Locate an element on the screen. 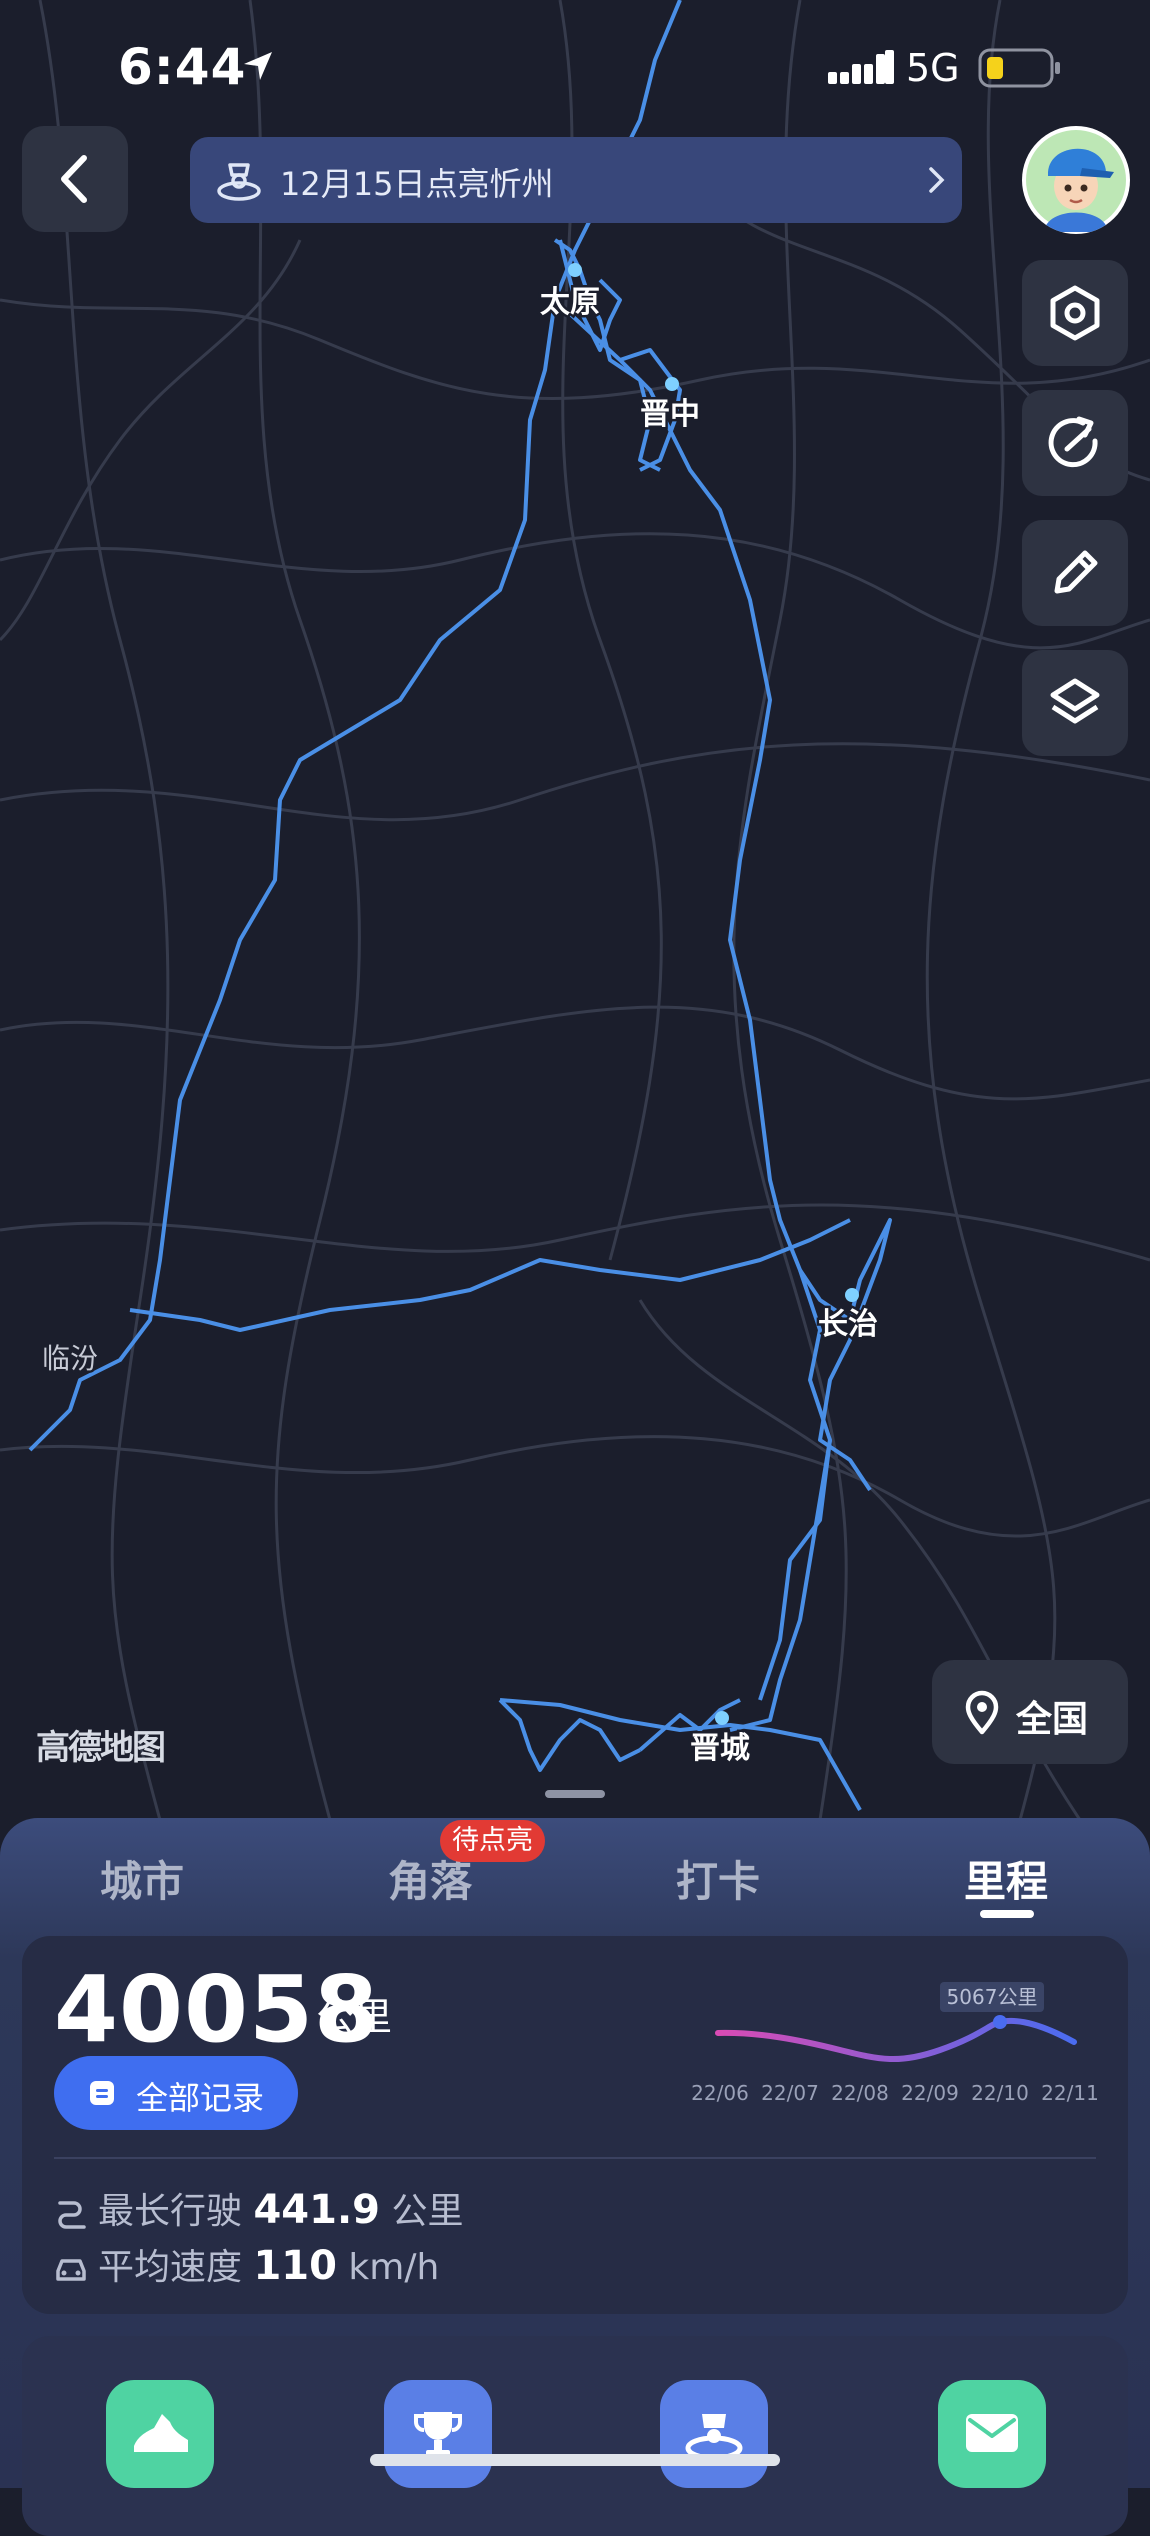  tab-checkin: 打卡 is located at coordinates (718, 1878).